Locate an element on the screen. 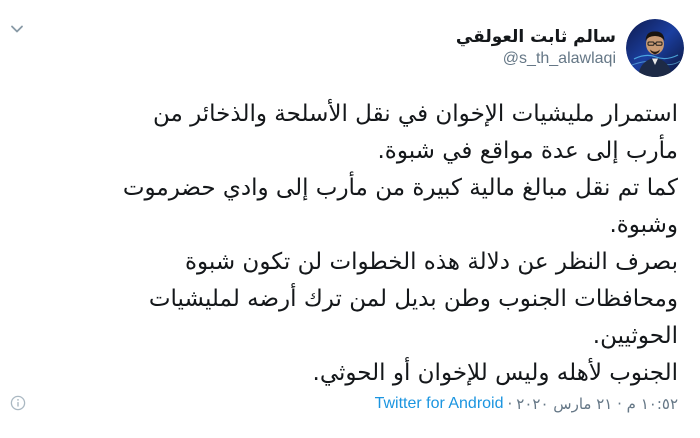 The height and width of the screenshot is (438, 700). author-names: سالم ثابت العولقي @s_th_alawlaqi is located at coordinates (536, 48).